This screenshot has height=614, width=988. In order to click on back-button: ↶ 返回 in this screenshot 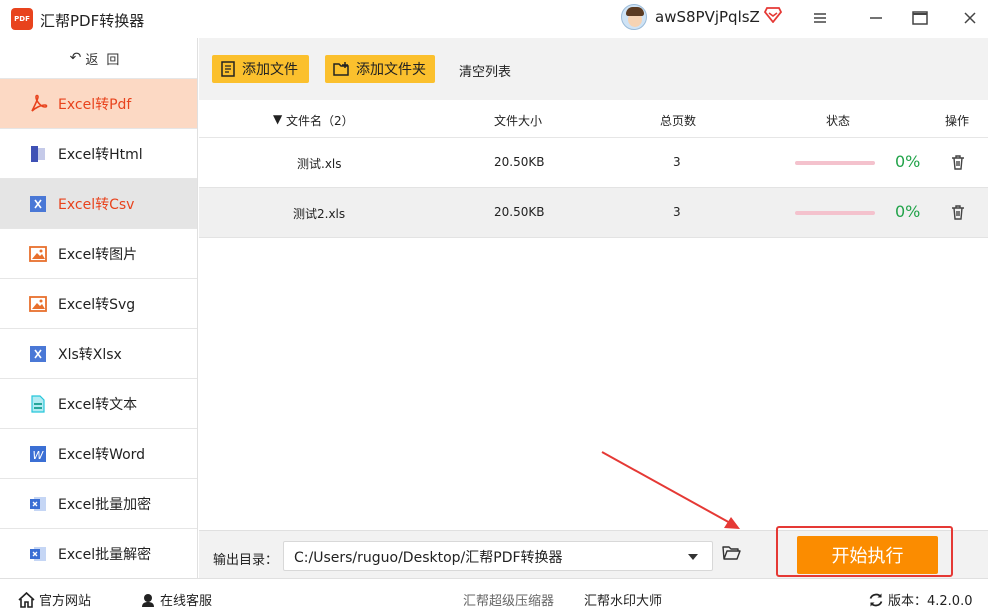, I will do `click(98, 58)`.